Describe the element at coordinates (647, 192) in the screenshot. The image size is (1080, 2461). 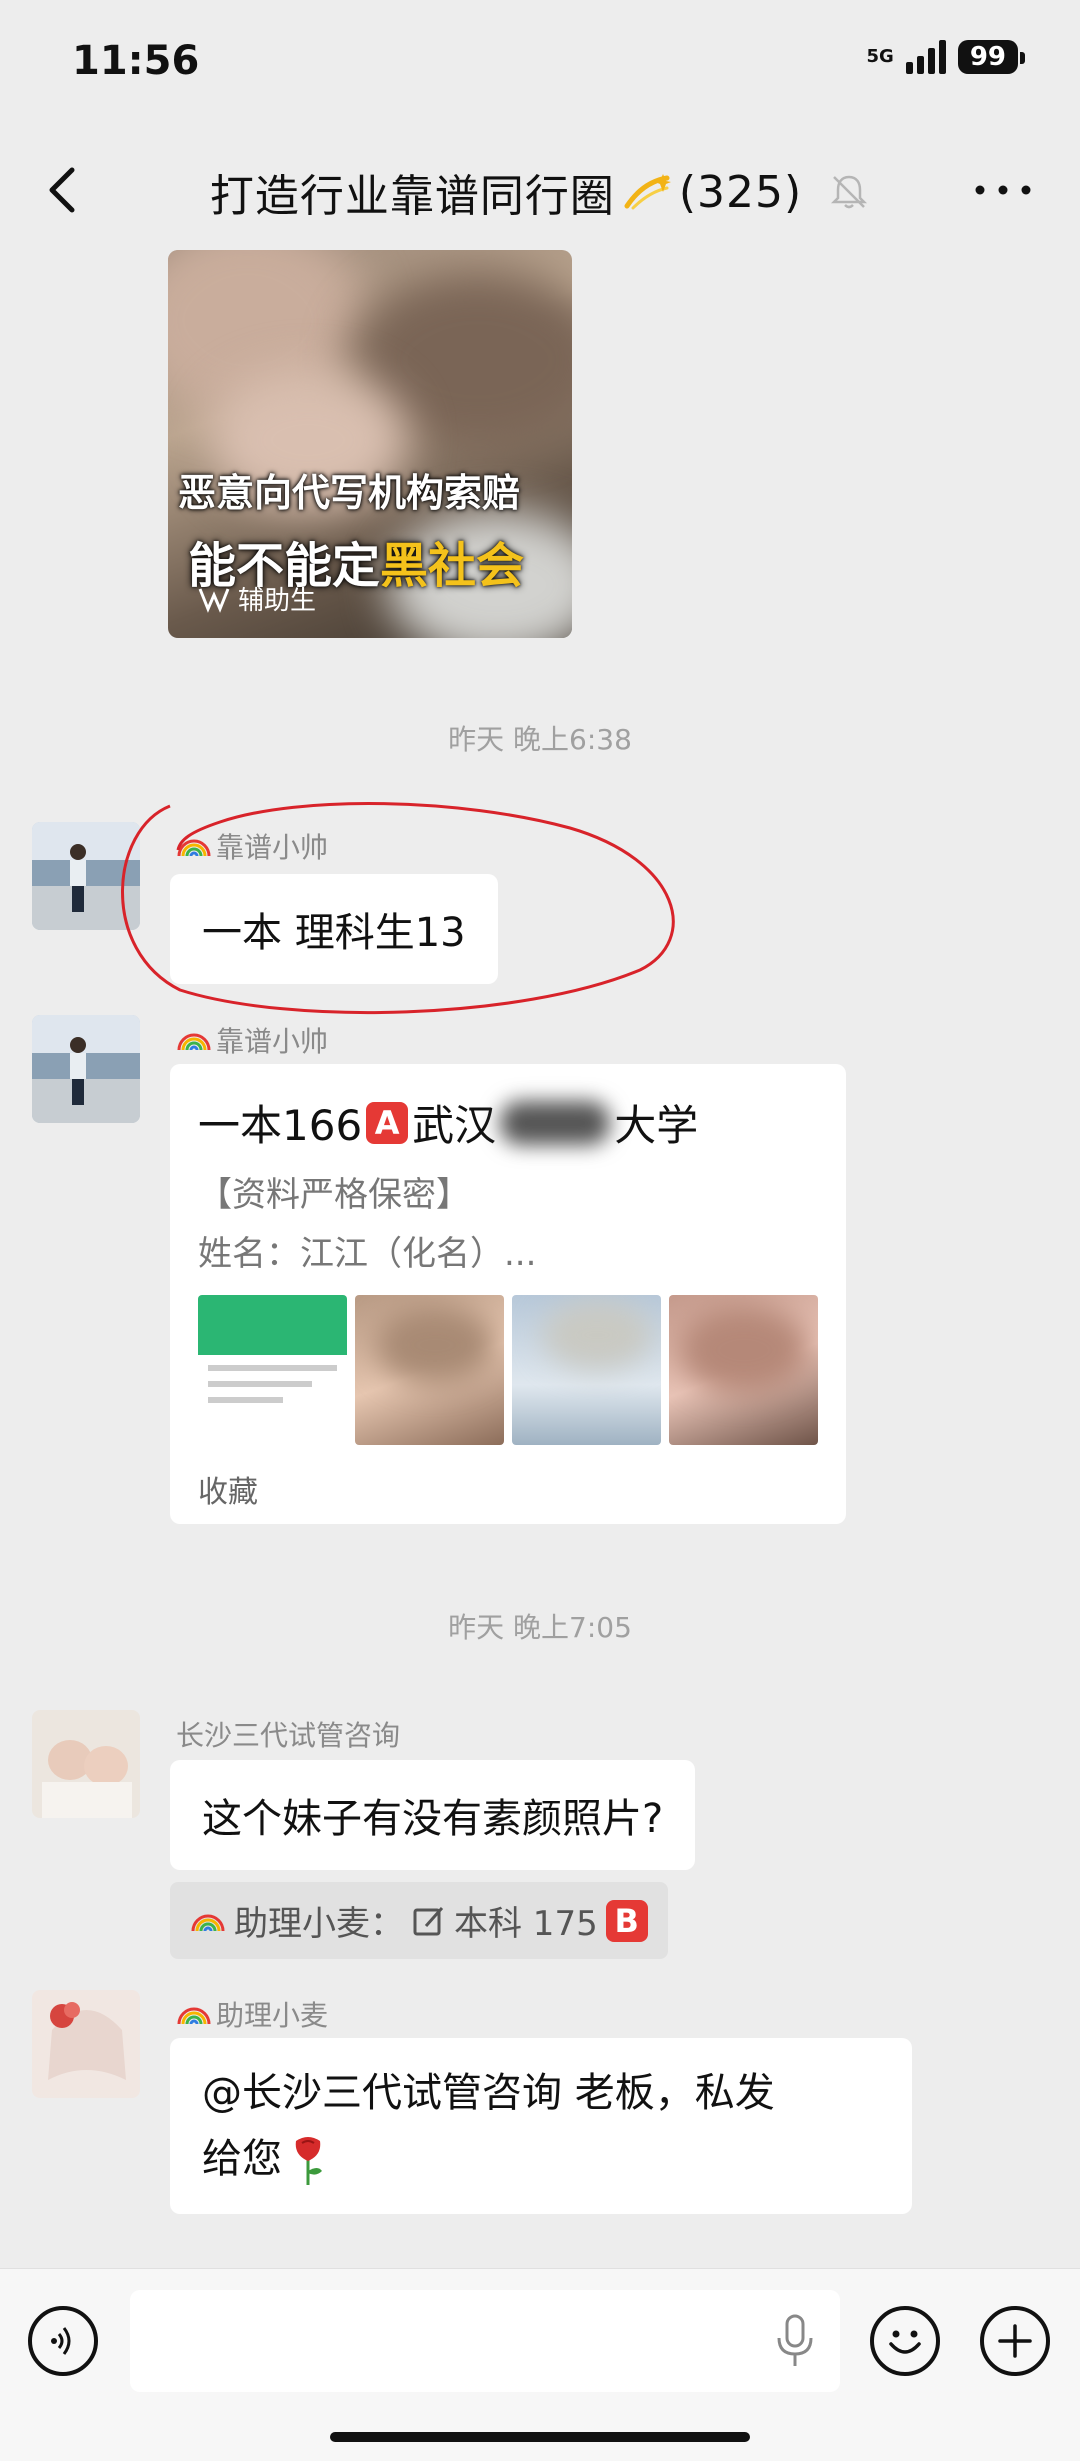
I see `dizzy-emoji-icon` at that location.